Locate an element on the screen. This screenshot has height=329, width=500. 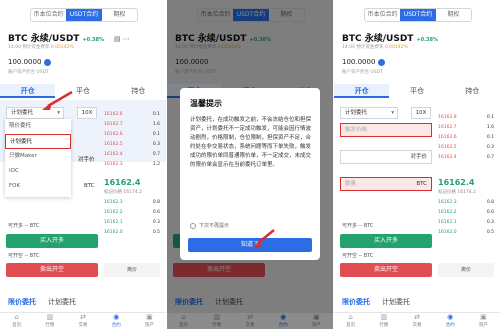
order-type-dropdown: 限价委托 计划委托 只做Maker IOC FOK is located at coordinates (38, 158).